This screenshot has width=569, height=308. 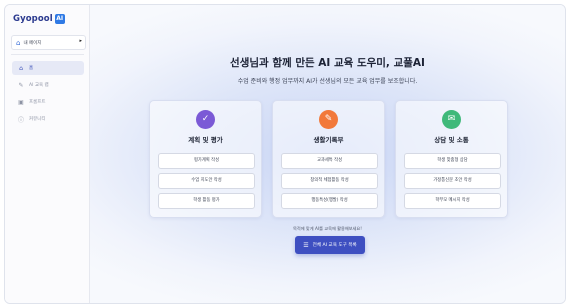 I want to click on all-tools-label: 전체 AI 교육 도구 목록, so click(x=334, y=245).